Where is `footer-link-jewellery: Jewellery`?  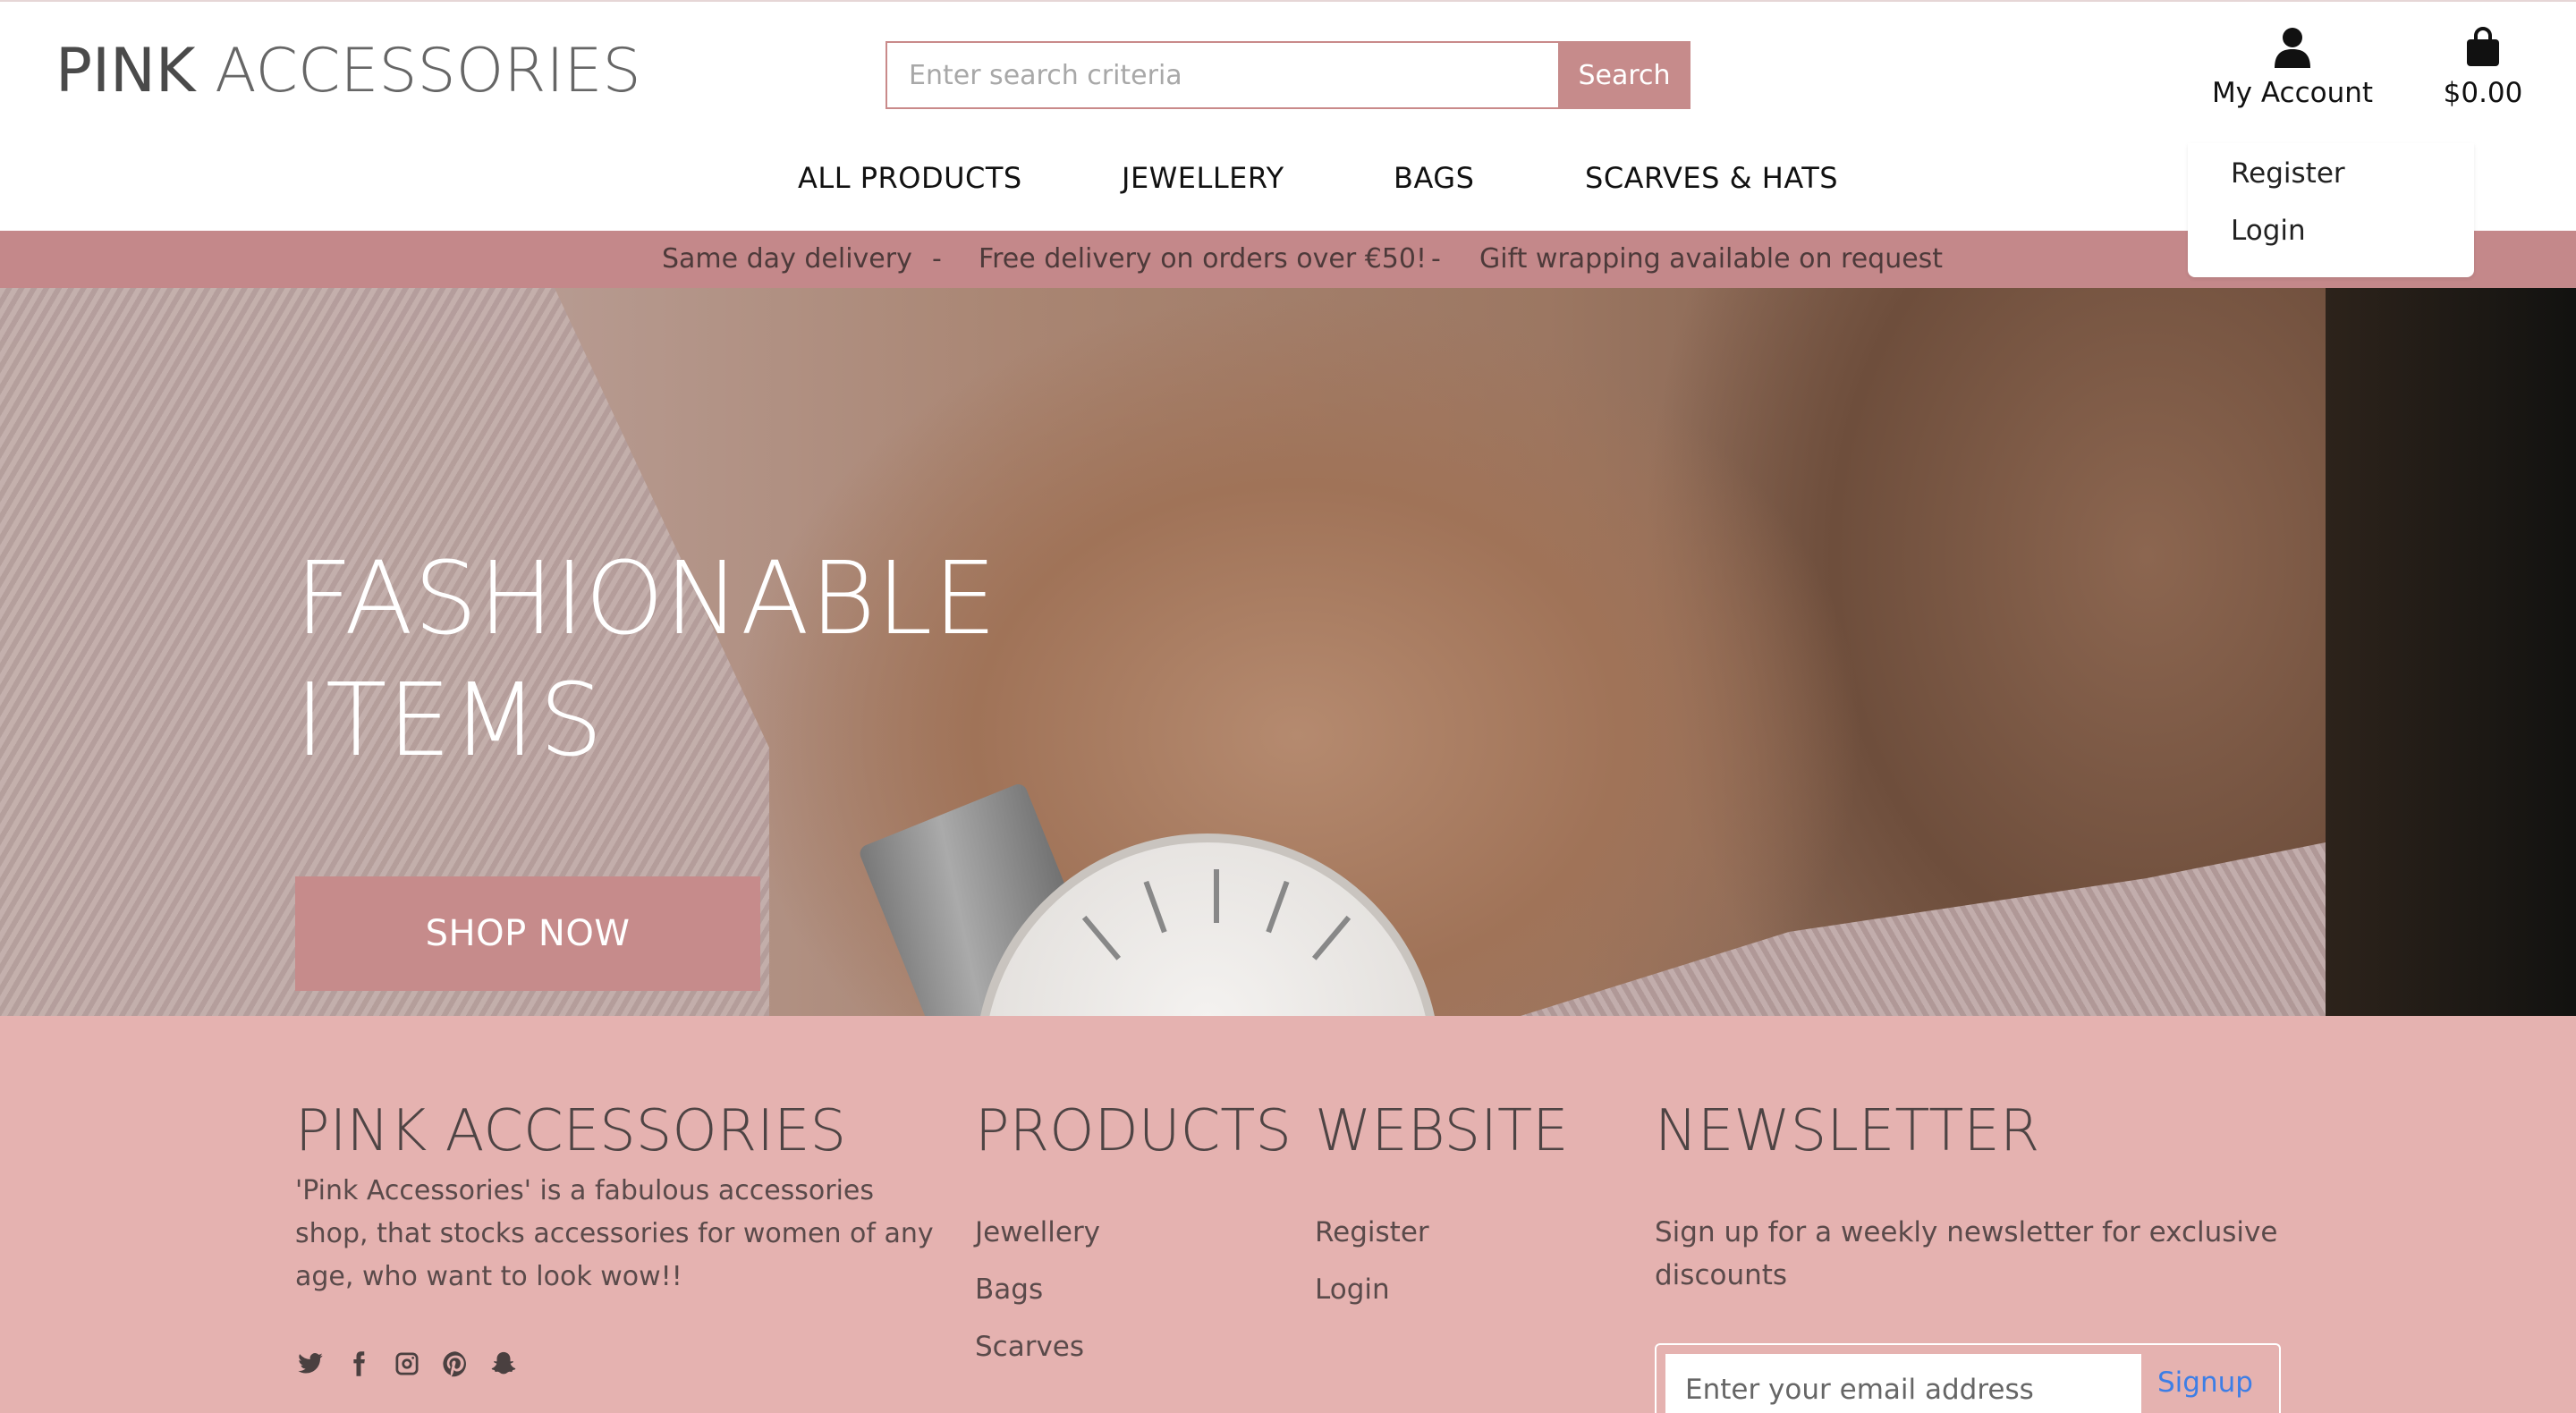
footer-link-jewellery: Jewellery is located at coordinates (1037, 1232).